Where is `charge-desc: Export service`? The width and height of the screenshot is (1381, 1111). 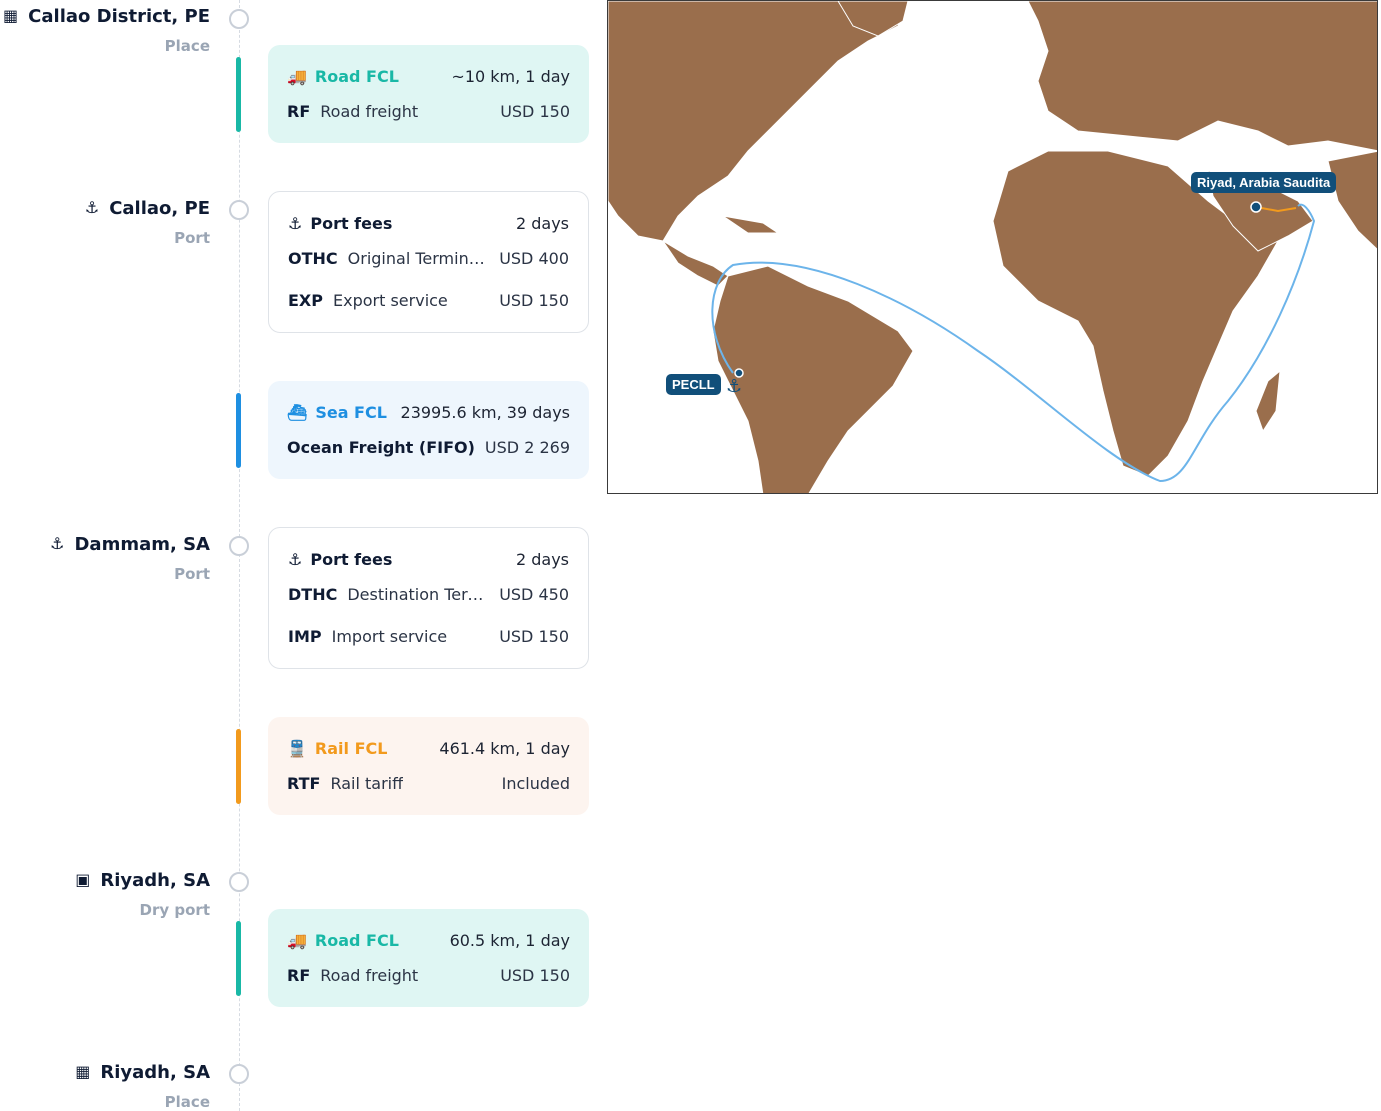
charge-desc: Export service is located at coordinates (390, 300).